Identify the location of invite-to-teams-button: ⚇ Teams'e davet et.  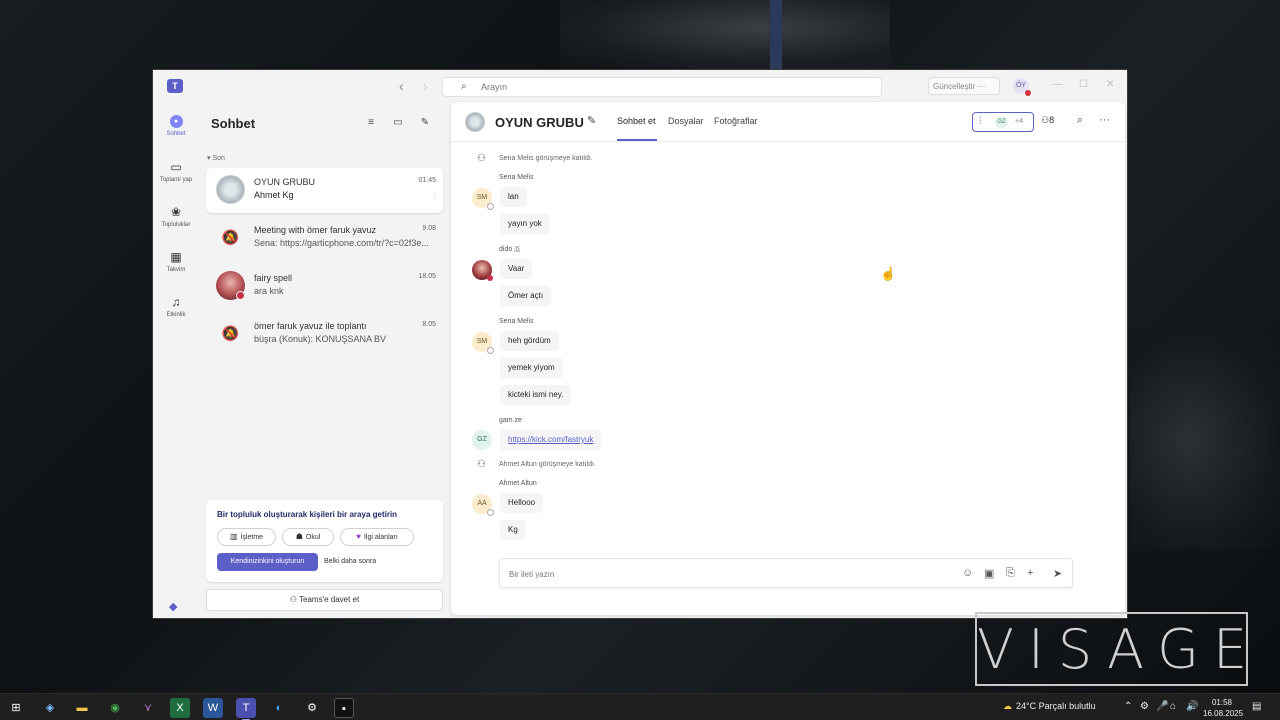
(324, 600).